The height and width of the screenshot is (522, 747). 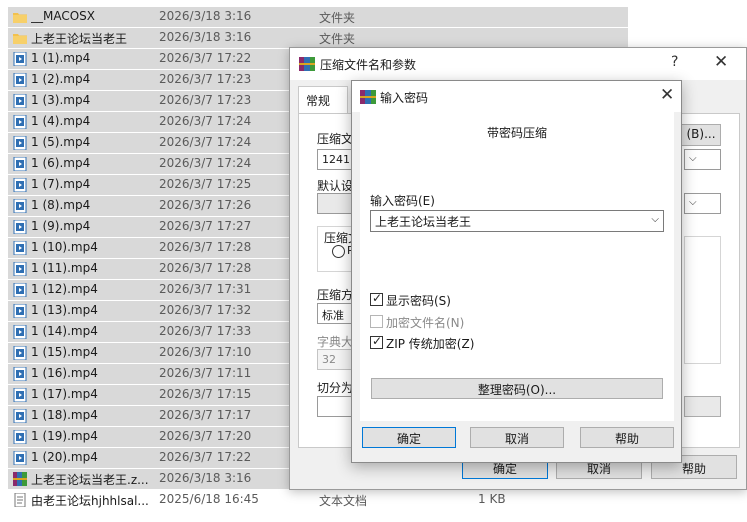 I want to click on file-name: 上老王论坛当老王, so click(x=79, y=39).